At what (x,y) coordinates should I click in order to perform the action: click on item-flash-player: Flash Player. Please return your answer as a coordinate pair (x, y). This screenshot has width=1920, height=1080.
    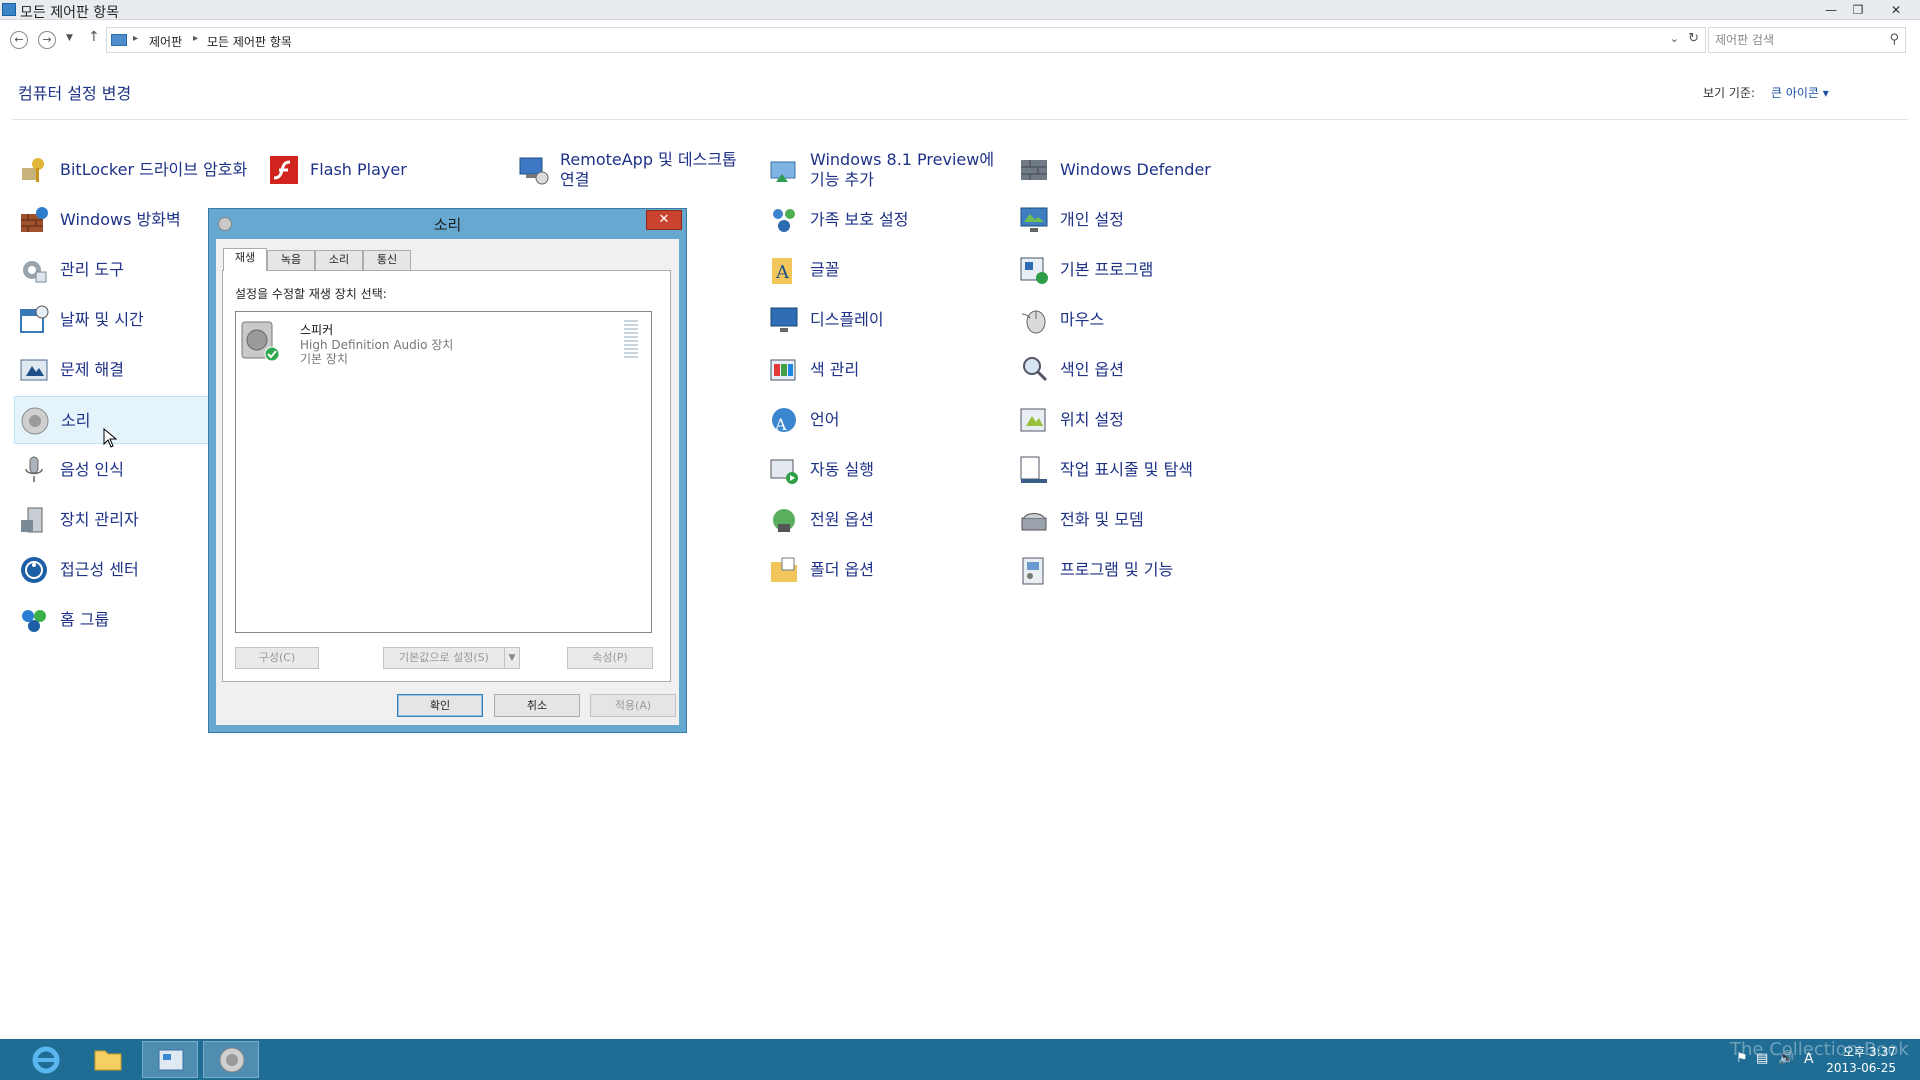
    Looking at the image, I should click on (379, 170).